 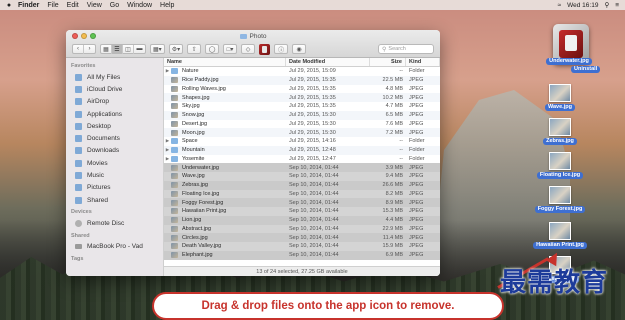 What do you see at coordinates (114, 223) in the screenshot?
I see `sidebar-item-remote-disc: Remote Disc` at bounding box center [114, 223].